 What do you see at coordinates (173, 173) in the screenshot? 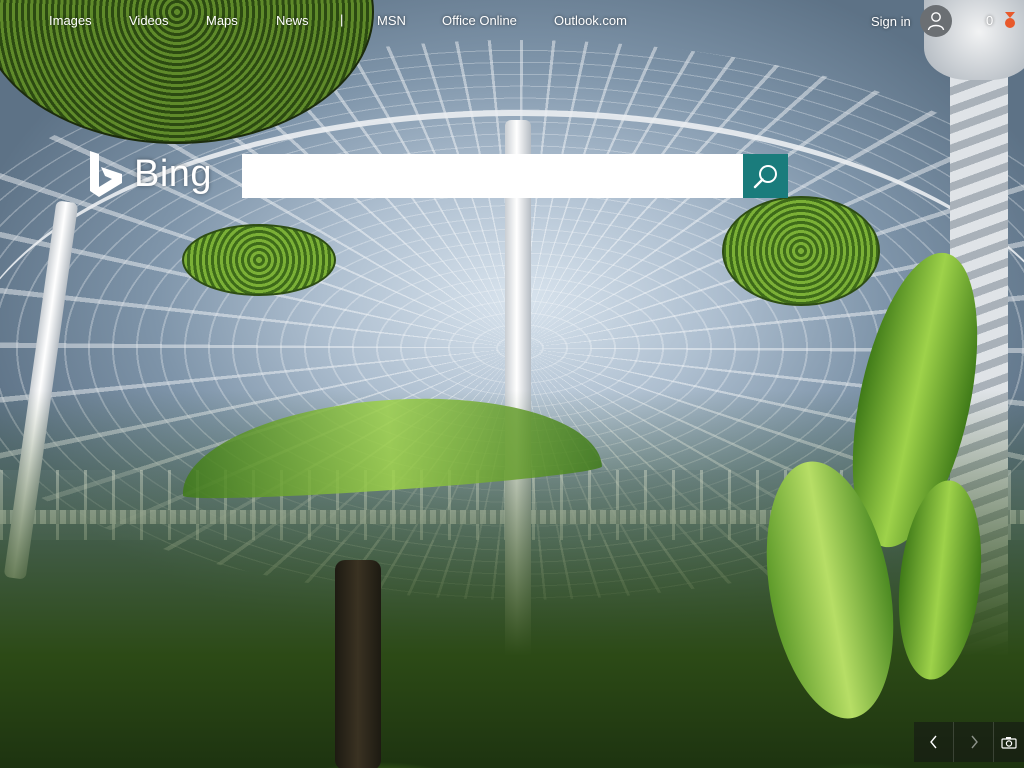
I see `bing-logo-text: Bing` at bounding box center [173, 173].